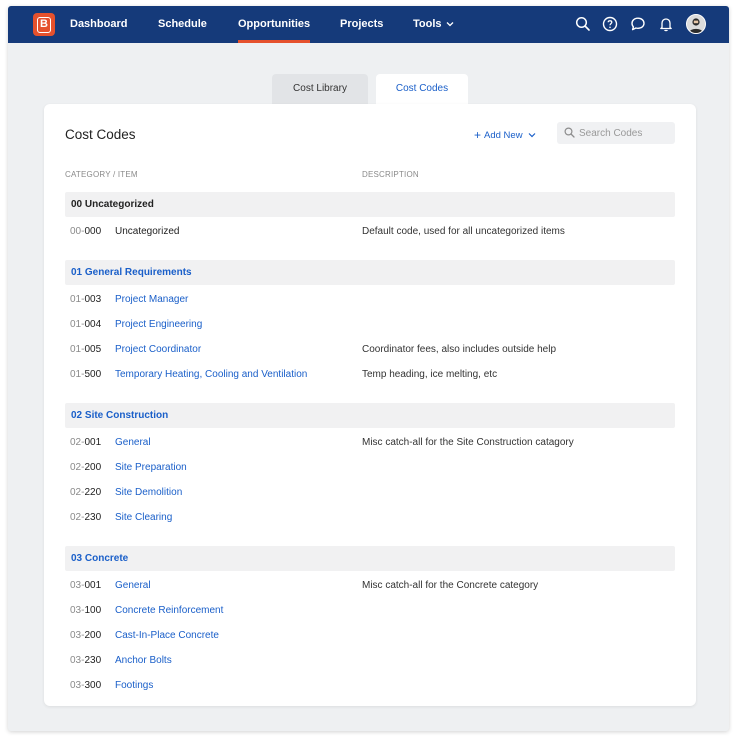  Describe the element at coordinates (147, 231) in the screenshot. I see `item-name: Uncategorized` at that location.